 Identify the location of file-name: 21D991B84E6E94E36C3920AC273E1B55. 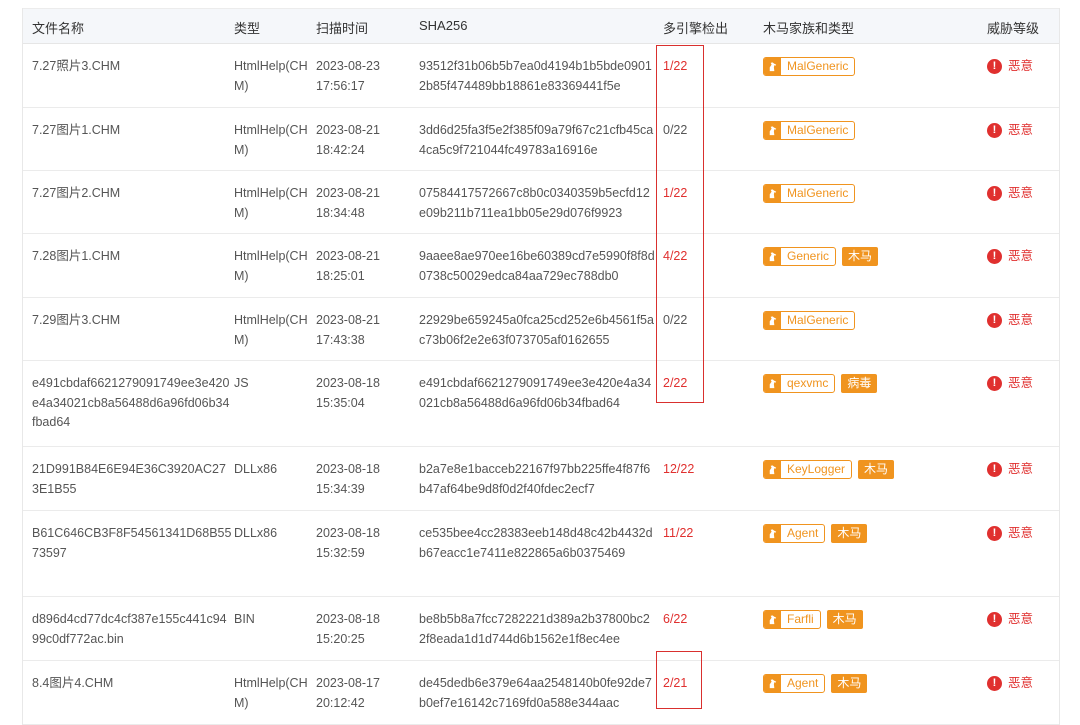
(132, 479).